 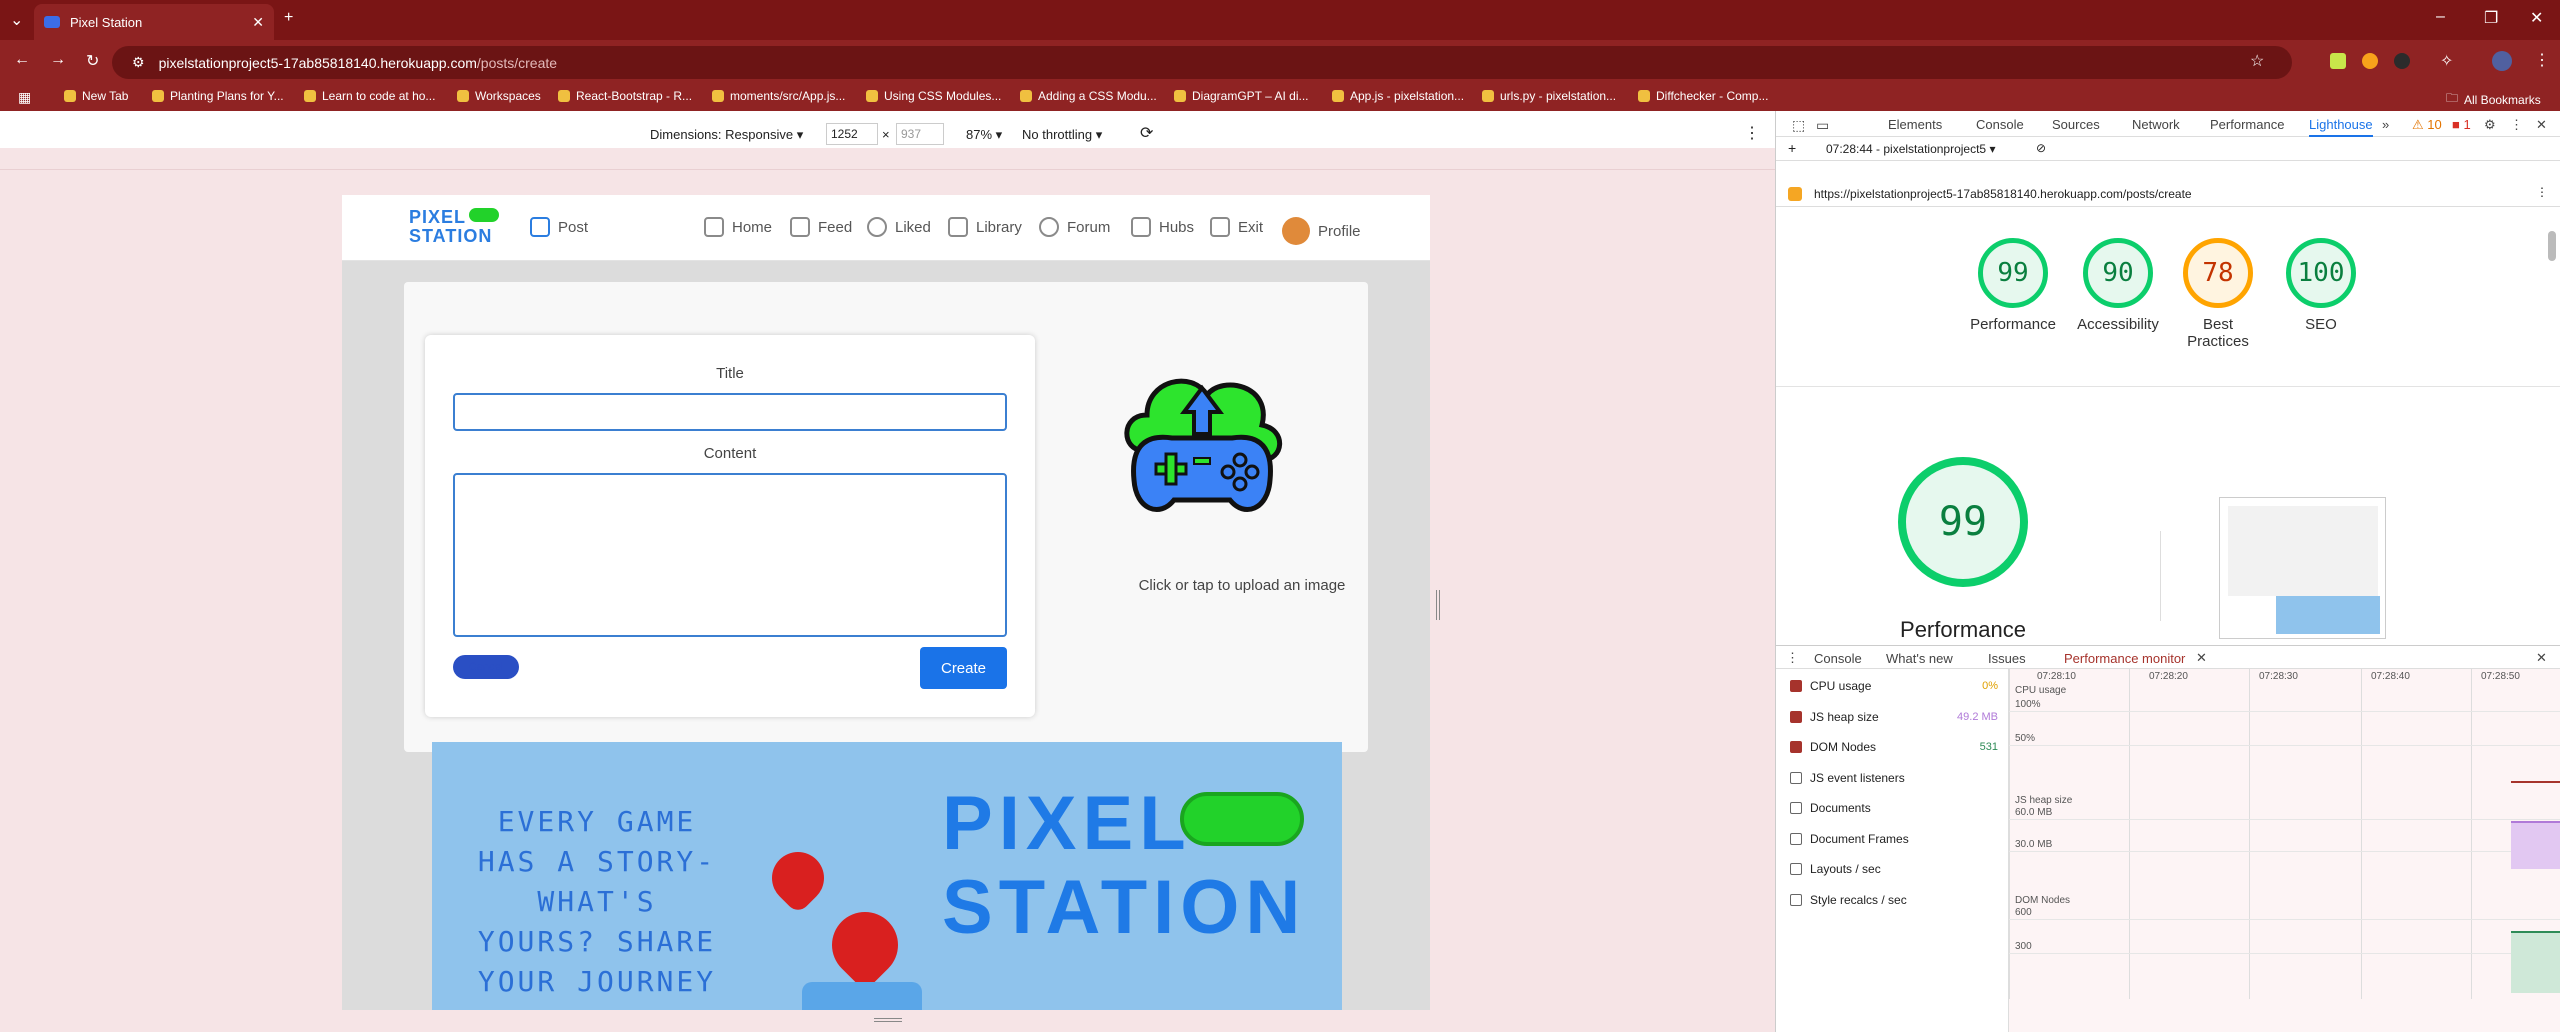 I want to click on clear-icon: ⊘, so click(x=2041, y=148).